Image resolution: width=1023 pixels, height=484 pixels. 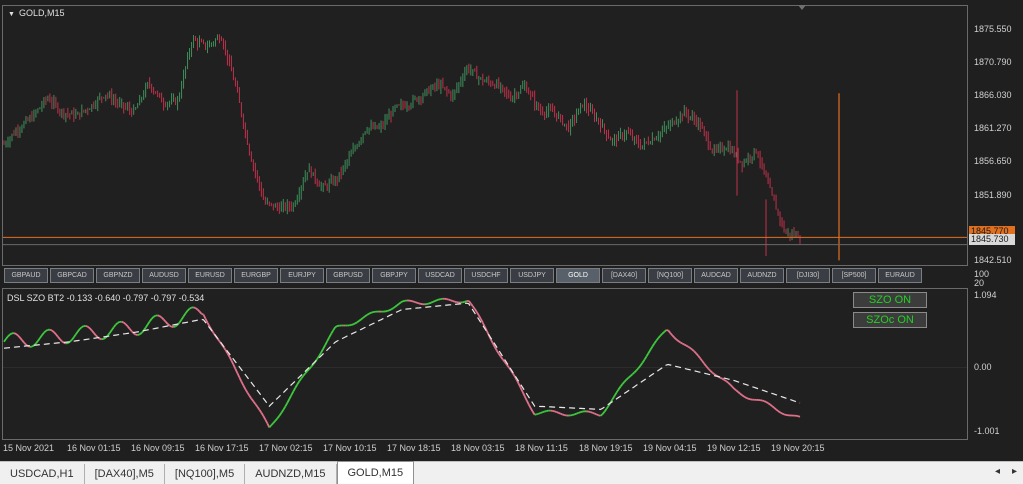 I want to click on time-label: 18 Nov 03:15, so click(x=478, y=448).